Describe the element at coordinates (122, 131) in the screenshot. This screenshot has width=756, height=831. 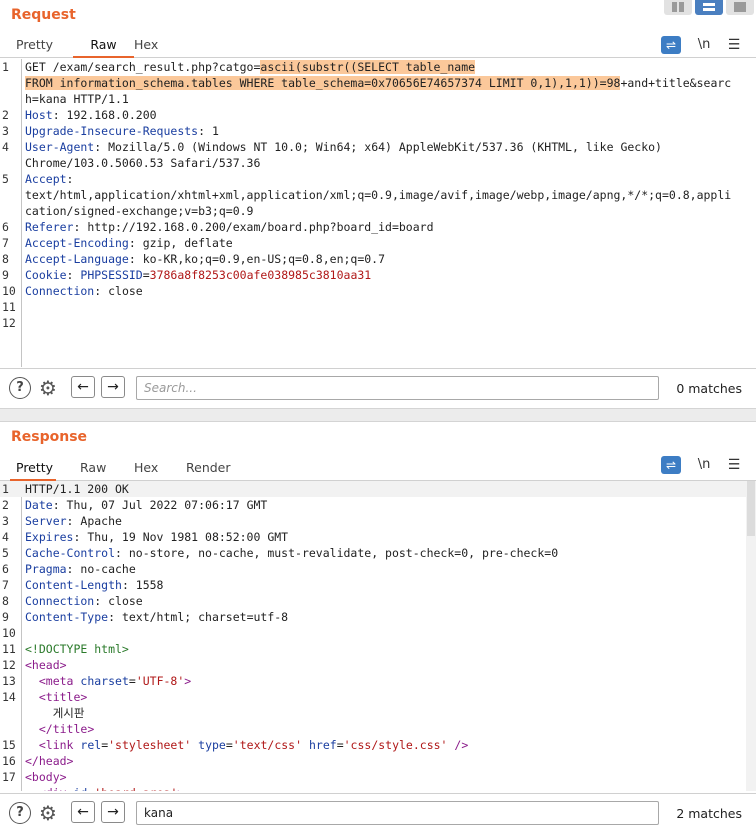
I see `line-code: Upgrade-Insecure-Requests: 1` at that location.